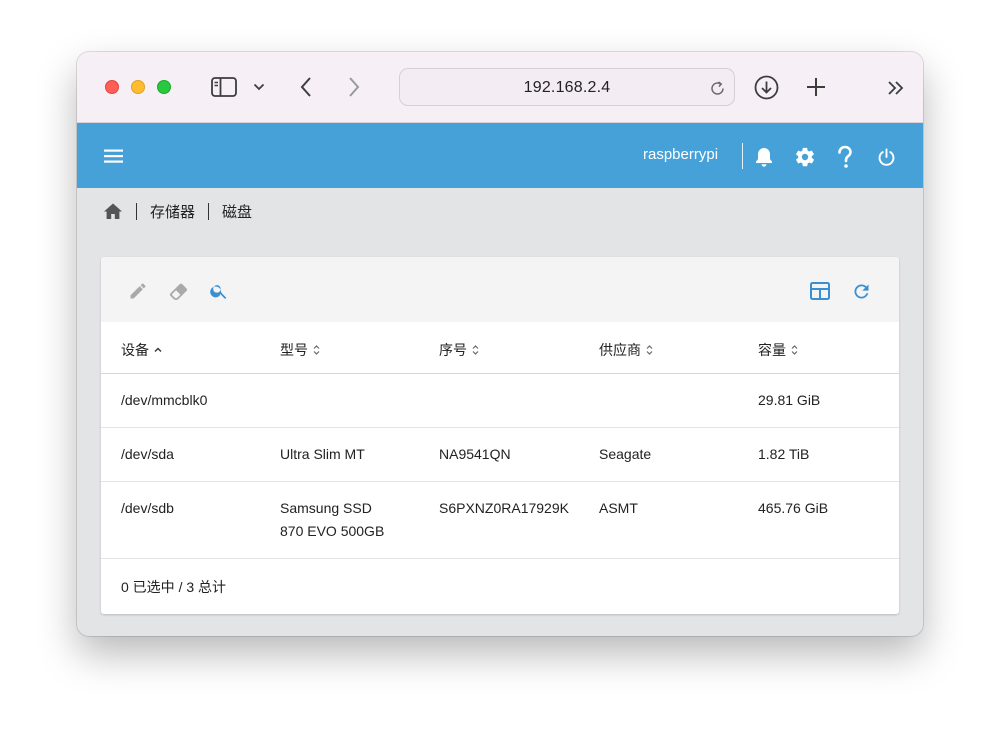 Image resolution: width=1000 pixels, height=738 pixels. I want to click on back-icon, so click(306, 87).